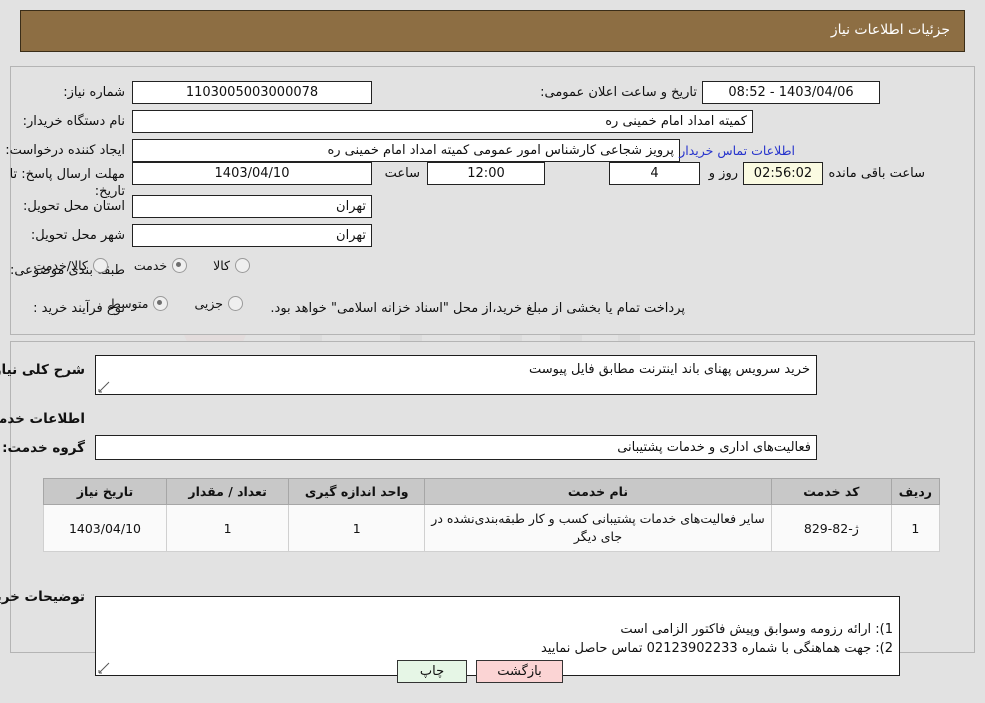  Describe the element at coordinates (43, 448) in the screenshot. I see `service-group-label: گروه خدمت:` at that location.